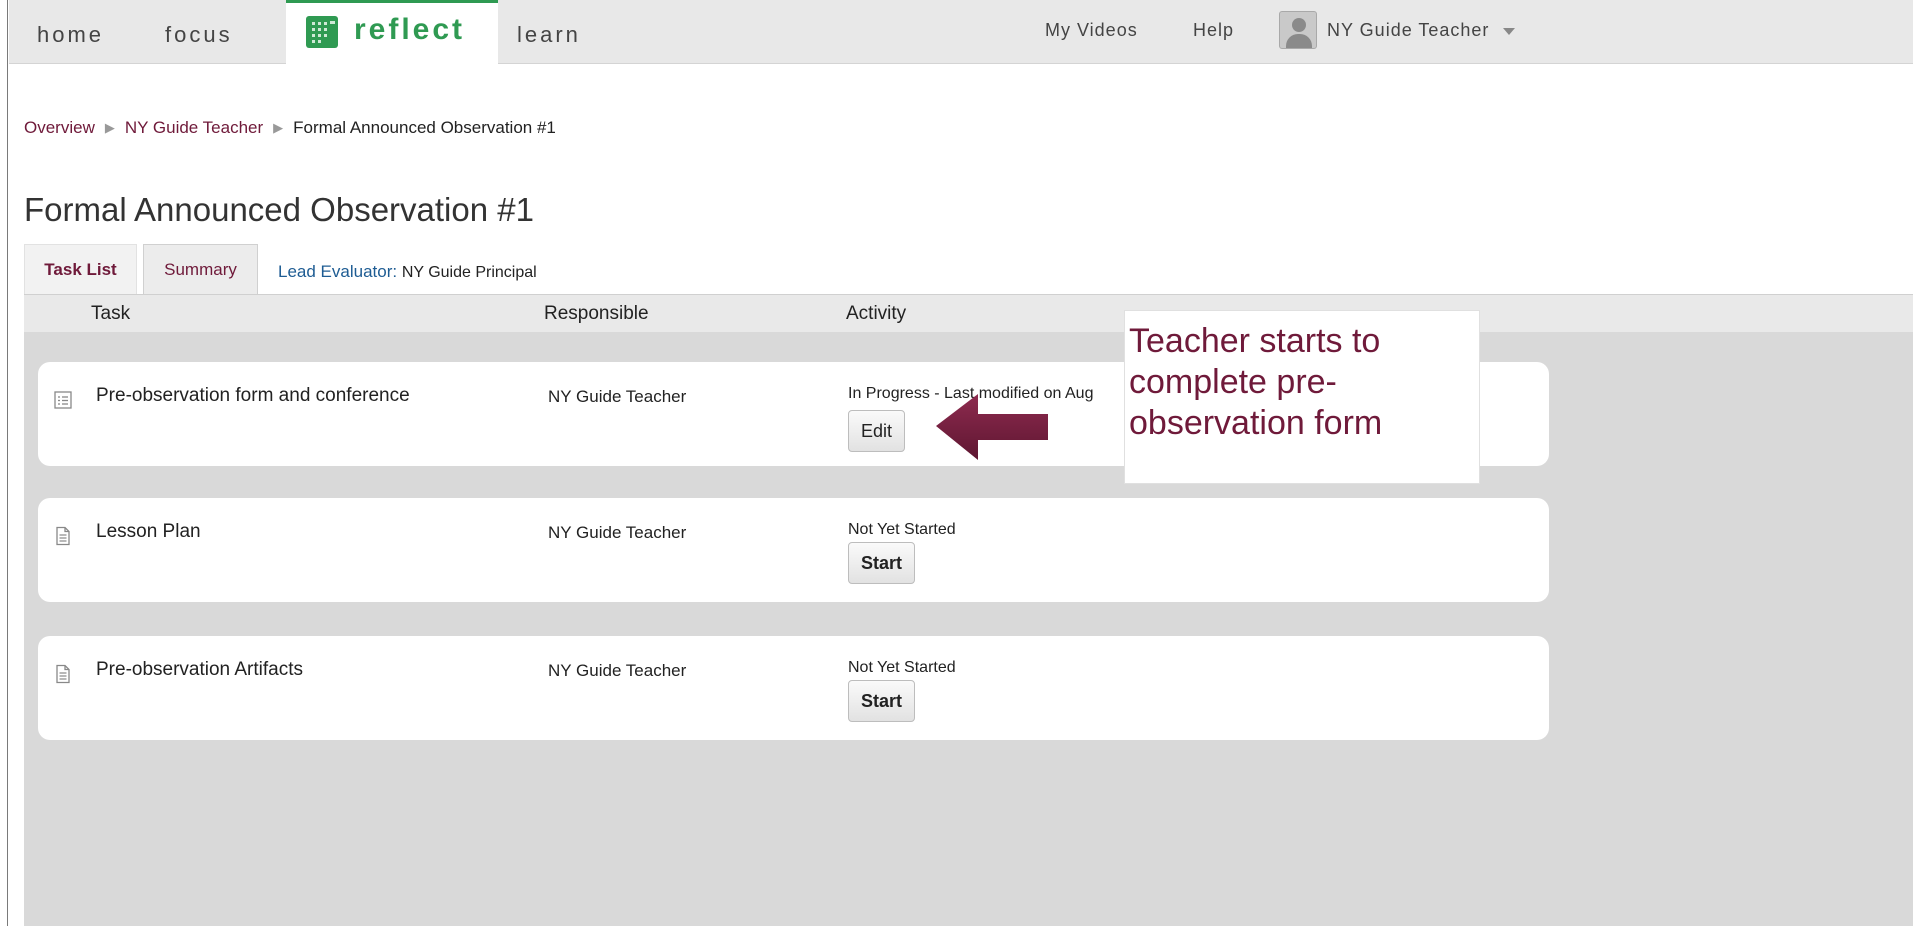  I want to click on breadcrumb-overview: Overview, so click(59, 128).